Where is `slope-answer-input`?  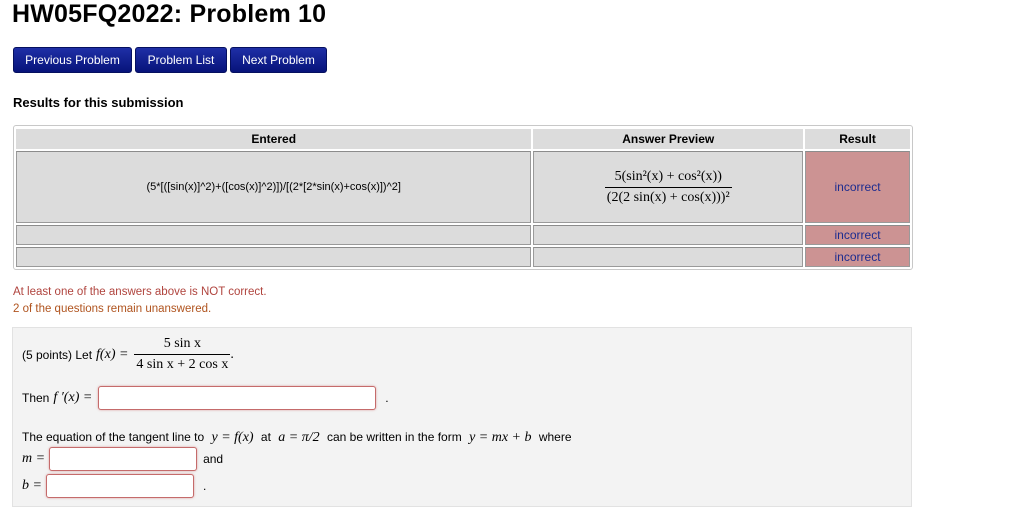
slope-answer-input is located at coordinates (123, 459).